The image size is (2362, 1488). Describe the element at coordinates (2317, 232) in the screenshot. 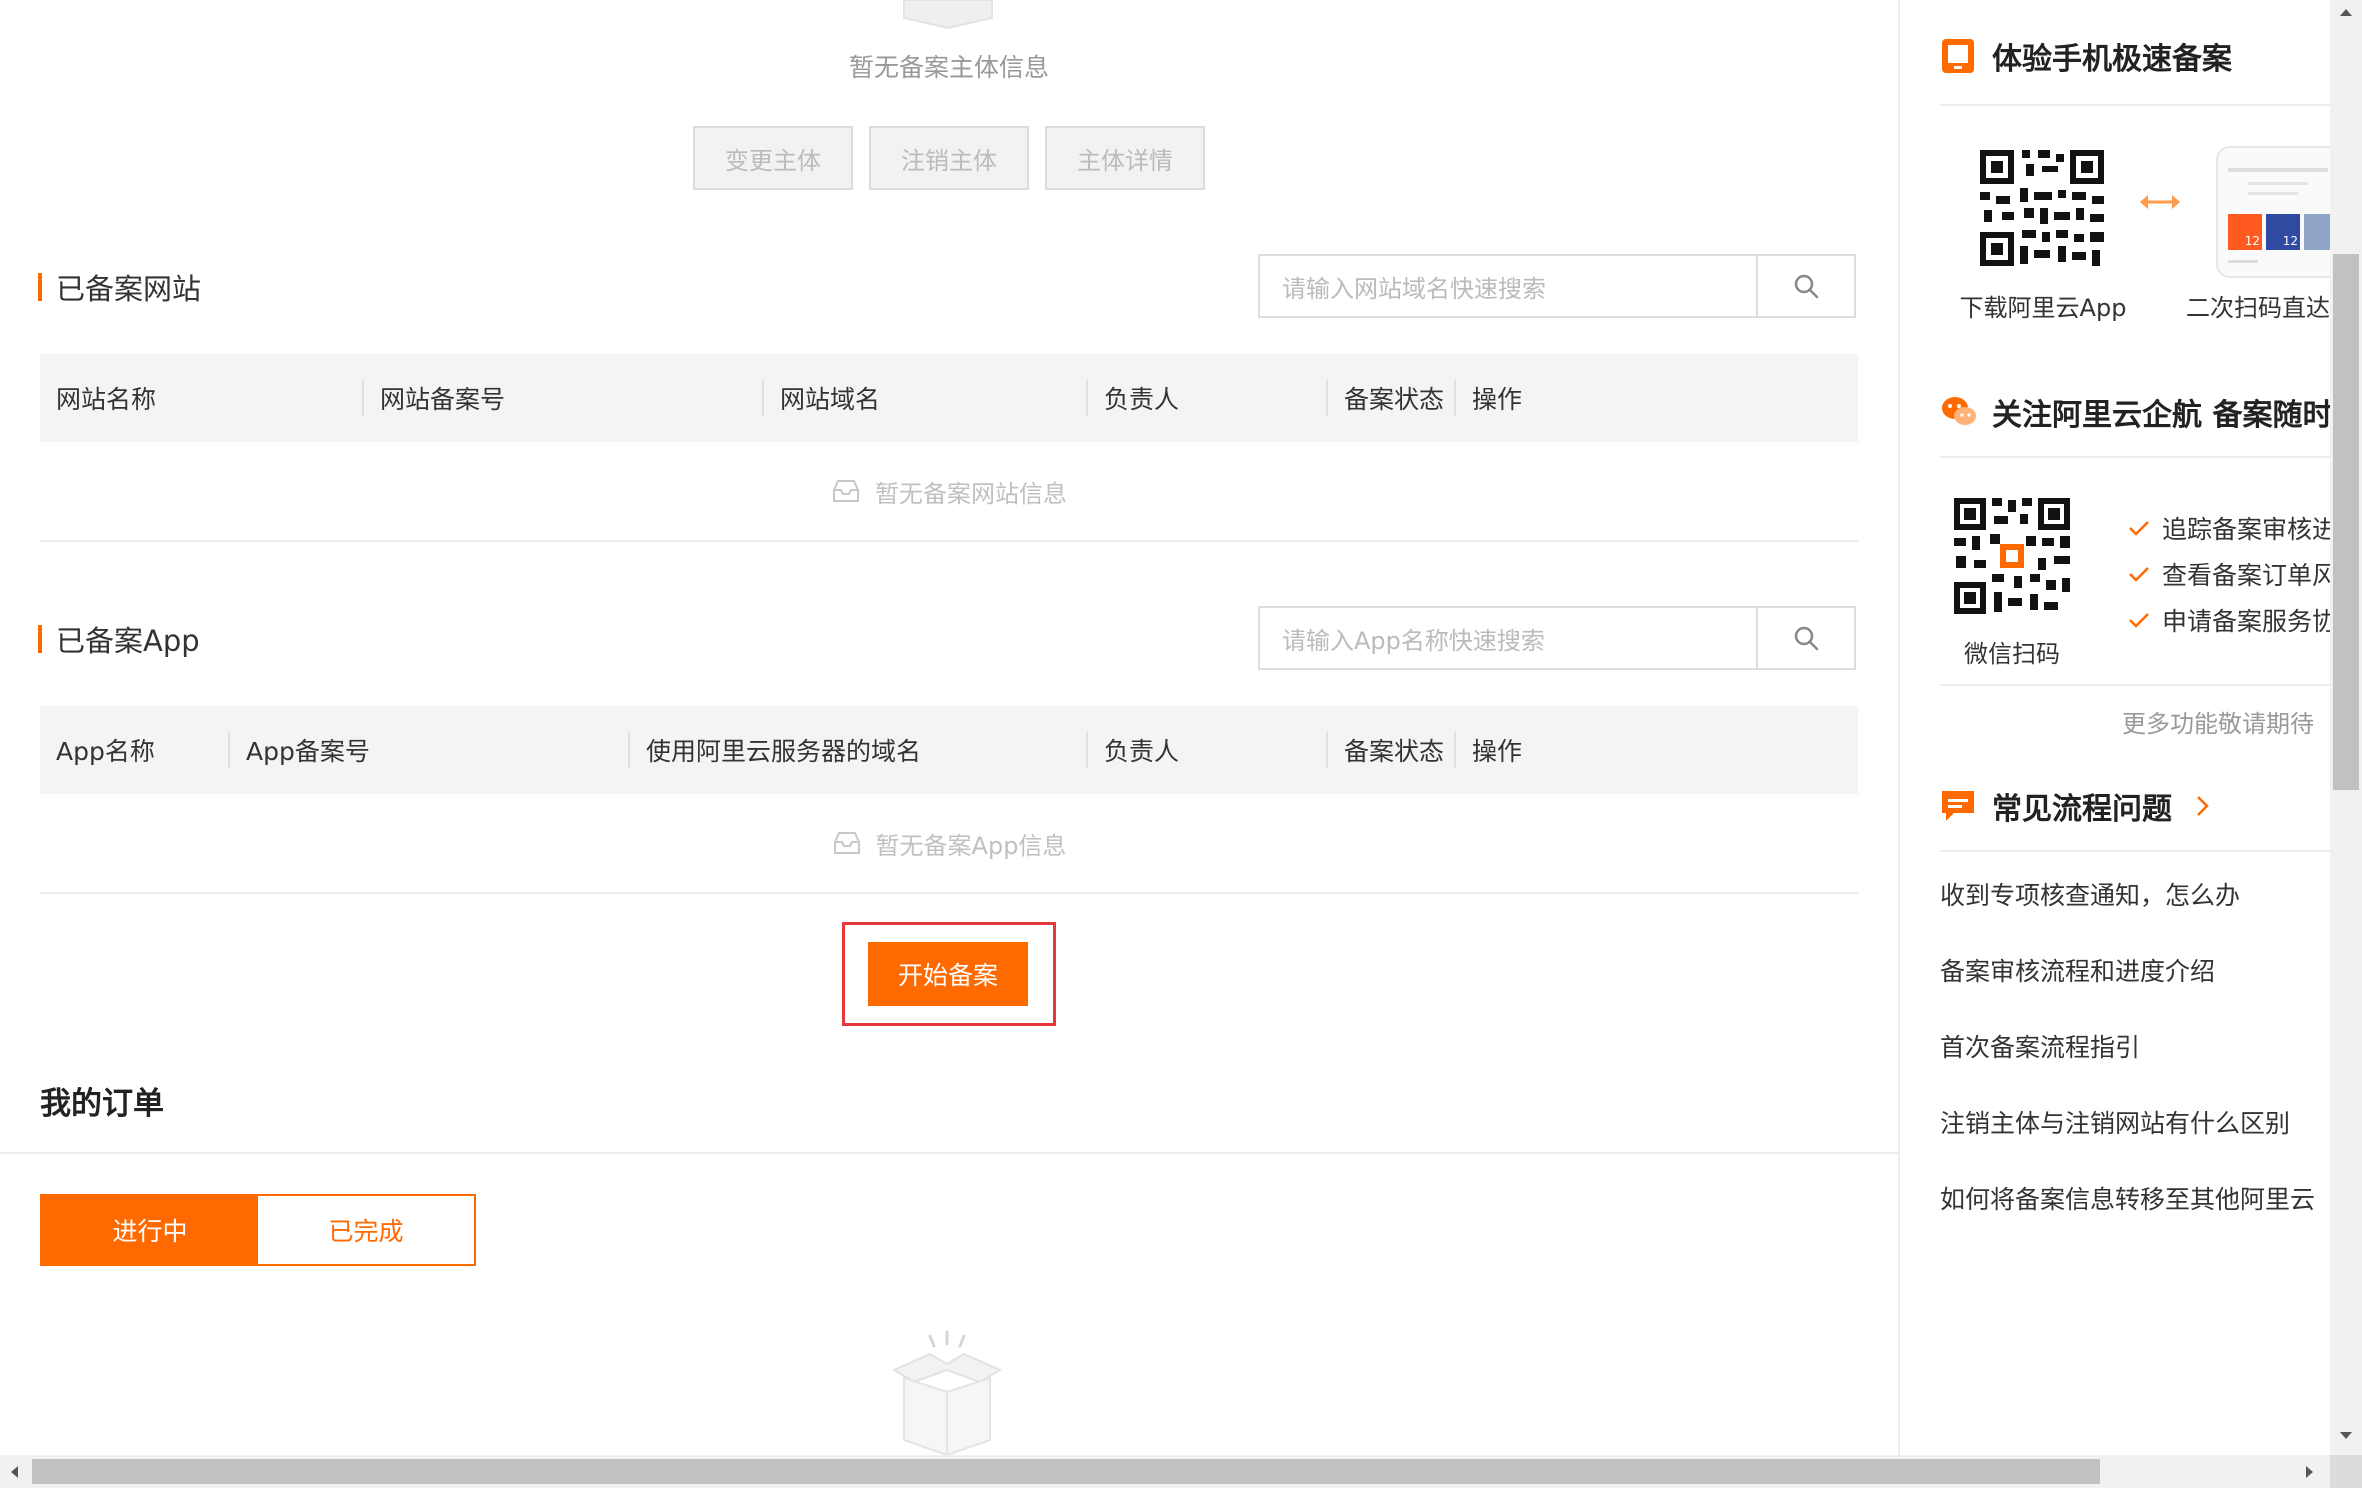

I see `phone-tile-gray` at that location.